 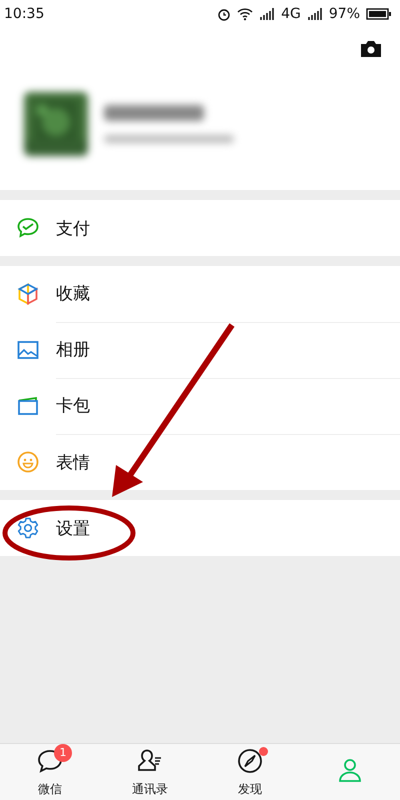 I want to click on compass-icon, so click(x=250, y=760).